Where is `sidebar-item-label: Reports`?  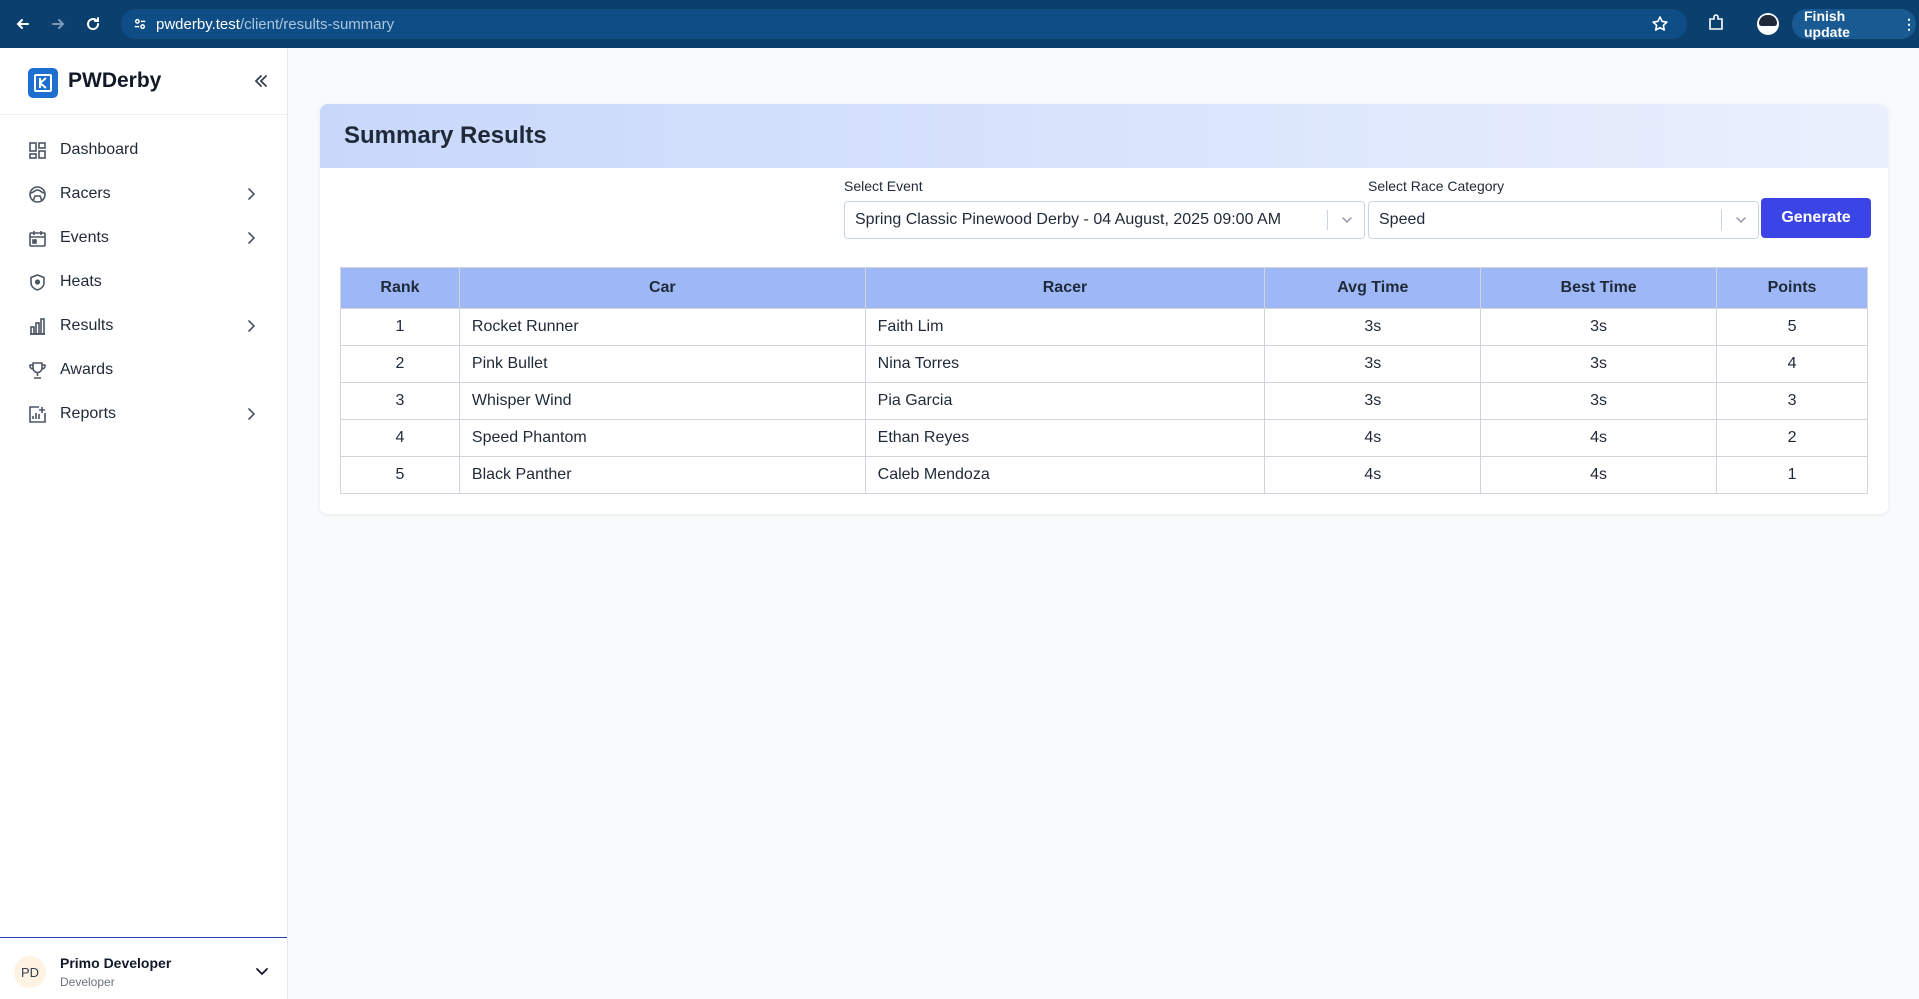 sidebar-item-label: Reports is located at coordinates (88, 413).